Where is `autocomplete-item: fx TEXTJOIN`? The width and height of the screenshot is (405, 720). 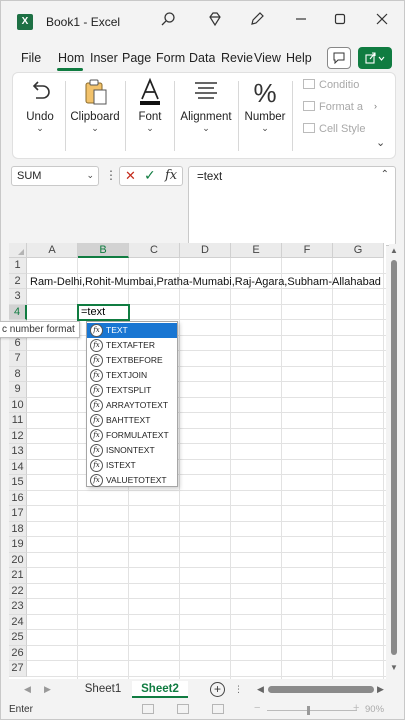 autocomplete-item: fx TEXTJOIN is located at coordinates (132, 375).